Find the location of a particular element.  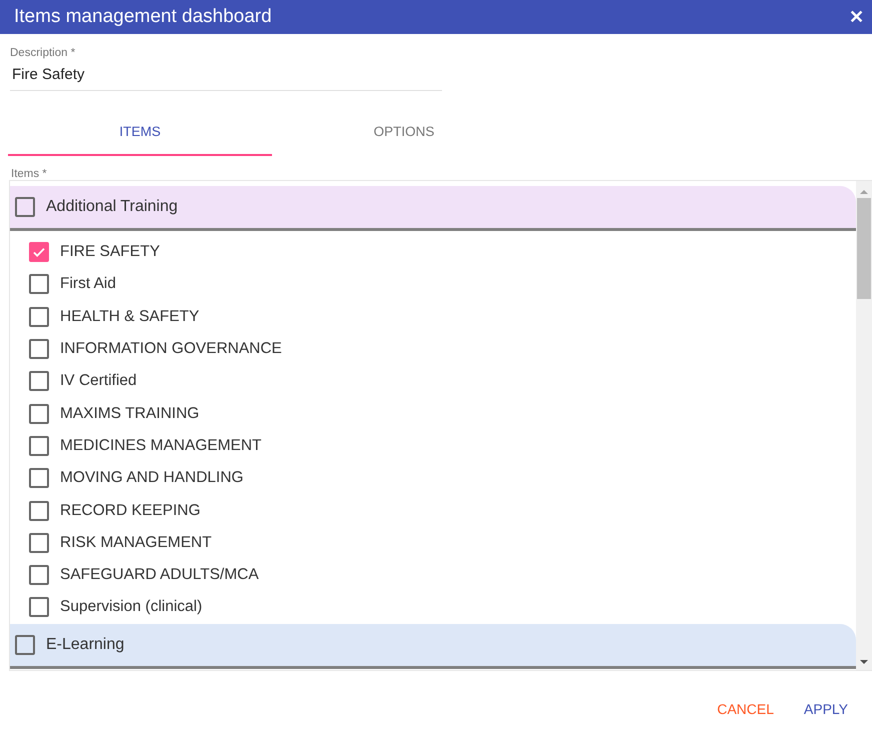

scroll-down-icon is located at coordinates (864, 662).